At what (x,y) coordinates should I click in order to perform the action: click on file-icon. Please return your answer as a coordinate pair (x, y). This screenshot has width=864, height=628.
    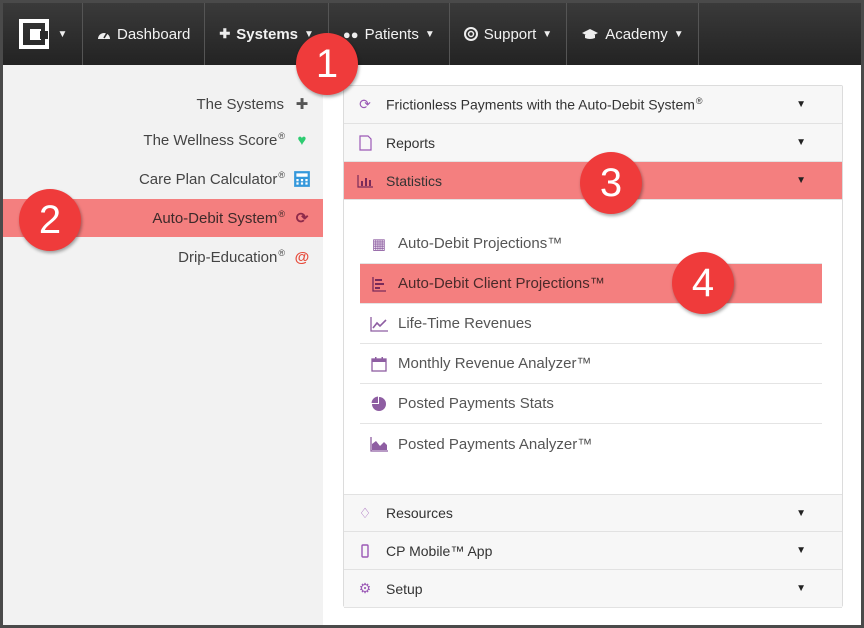
    Looking at the image, I should click on (365, 142).